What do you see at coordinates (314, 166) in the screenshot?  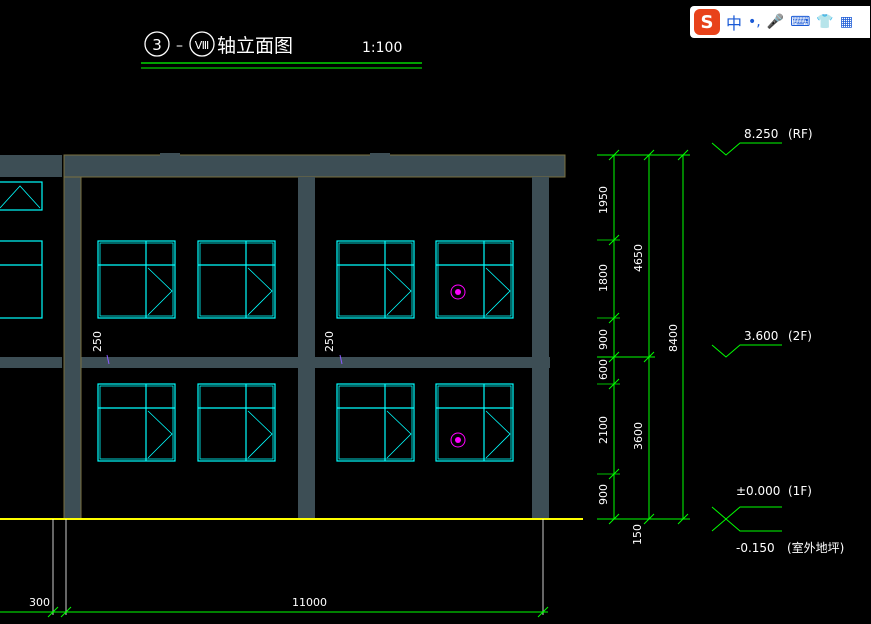 I see `roof-beam` at bounding box center [314, 166].